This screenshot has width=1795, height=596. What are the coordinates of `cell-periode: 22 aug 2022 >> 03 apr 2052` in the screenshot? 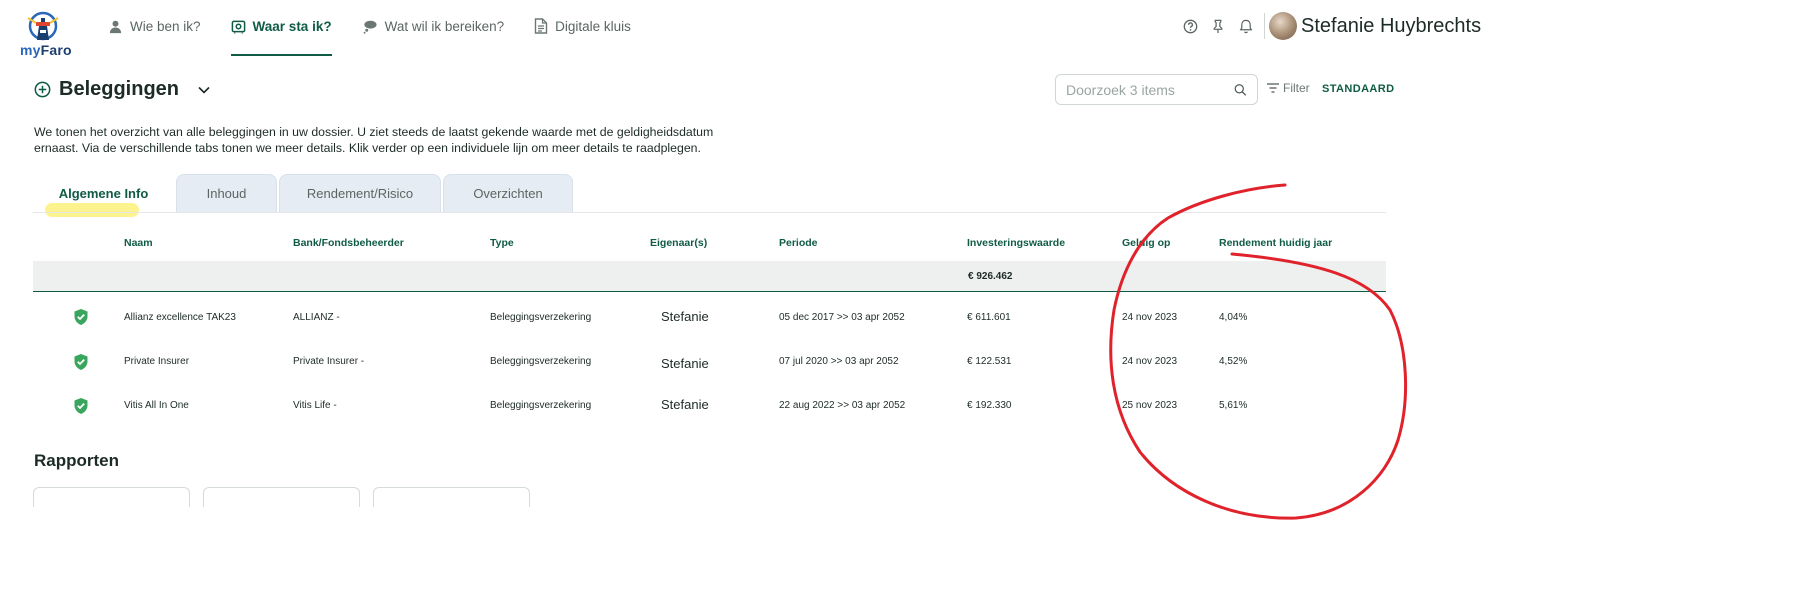 It's located at (842, 405).